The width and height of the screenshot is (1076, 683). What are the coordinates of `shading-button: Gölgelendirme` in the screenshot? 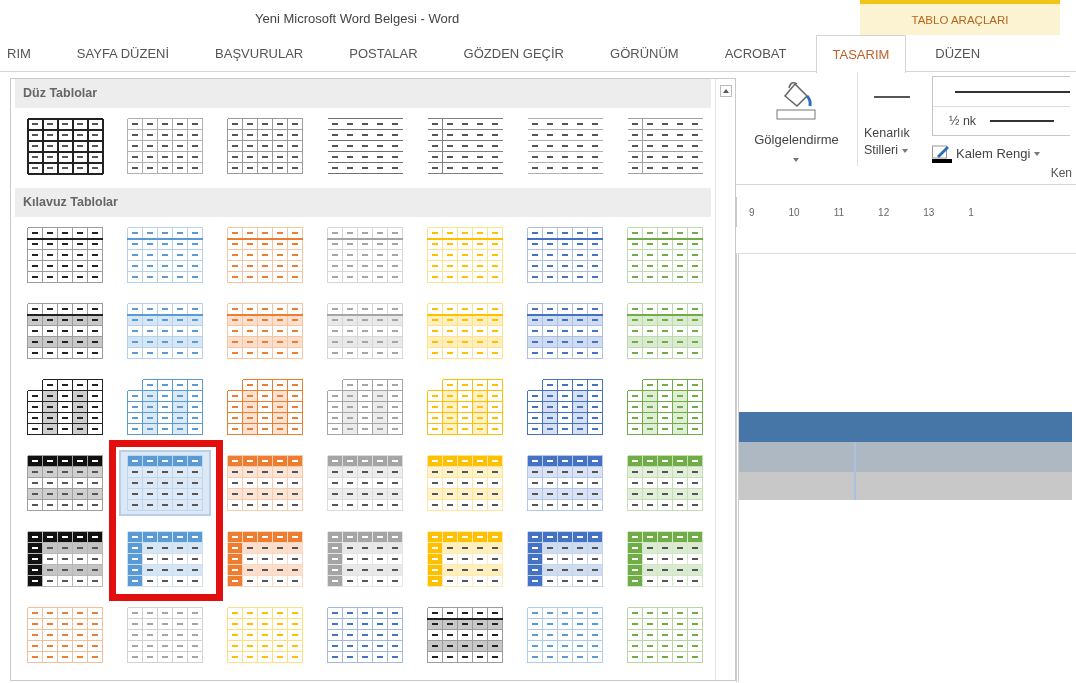 It's located at (796, 120).